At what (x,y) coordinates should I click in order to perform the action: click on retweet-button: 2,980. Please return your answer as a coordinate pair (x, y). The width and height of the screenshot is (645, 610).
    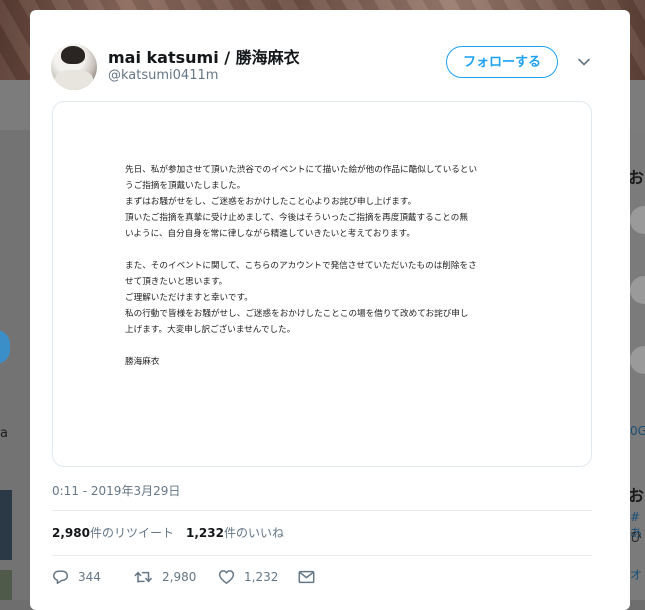
    Looking at the image, I should click on (176, 577).